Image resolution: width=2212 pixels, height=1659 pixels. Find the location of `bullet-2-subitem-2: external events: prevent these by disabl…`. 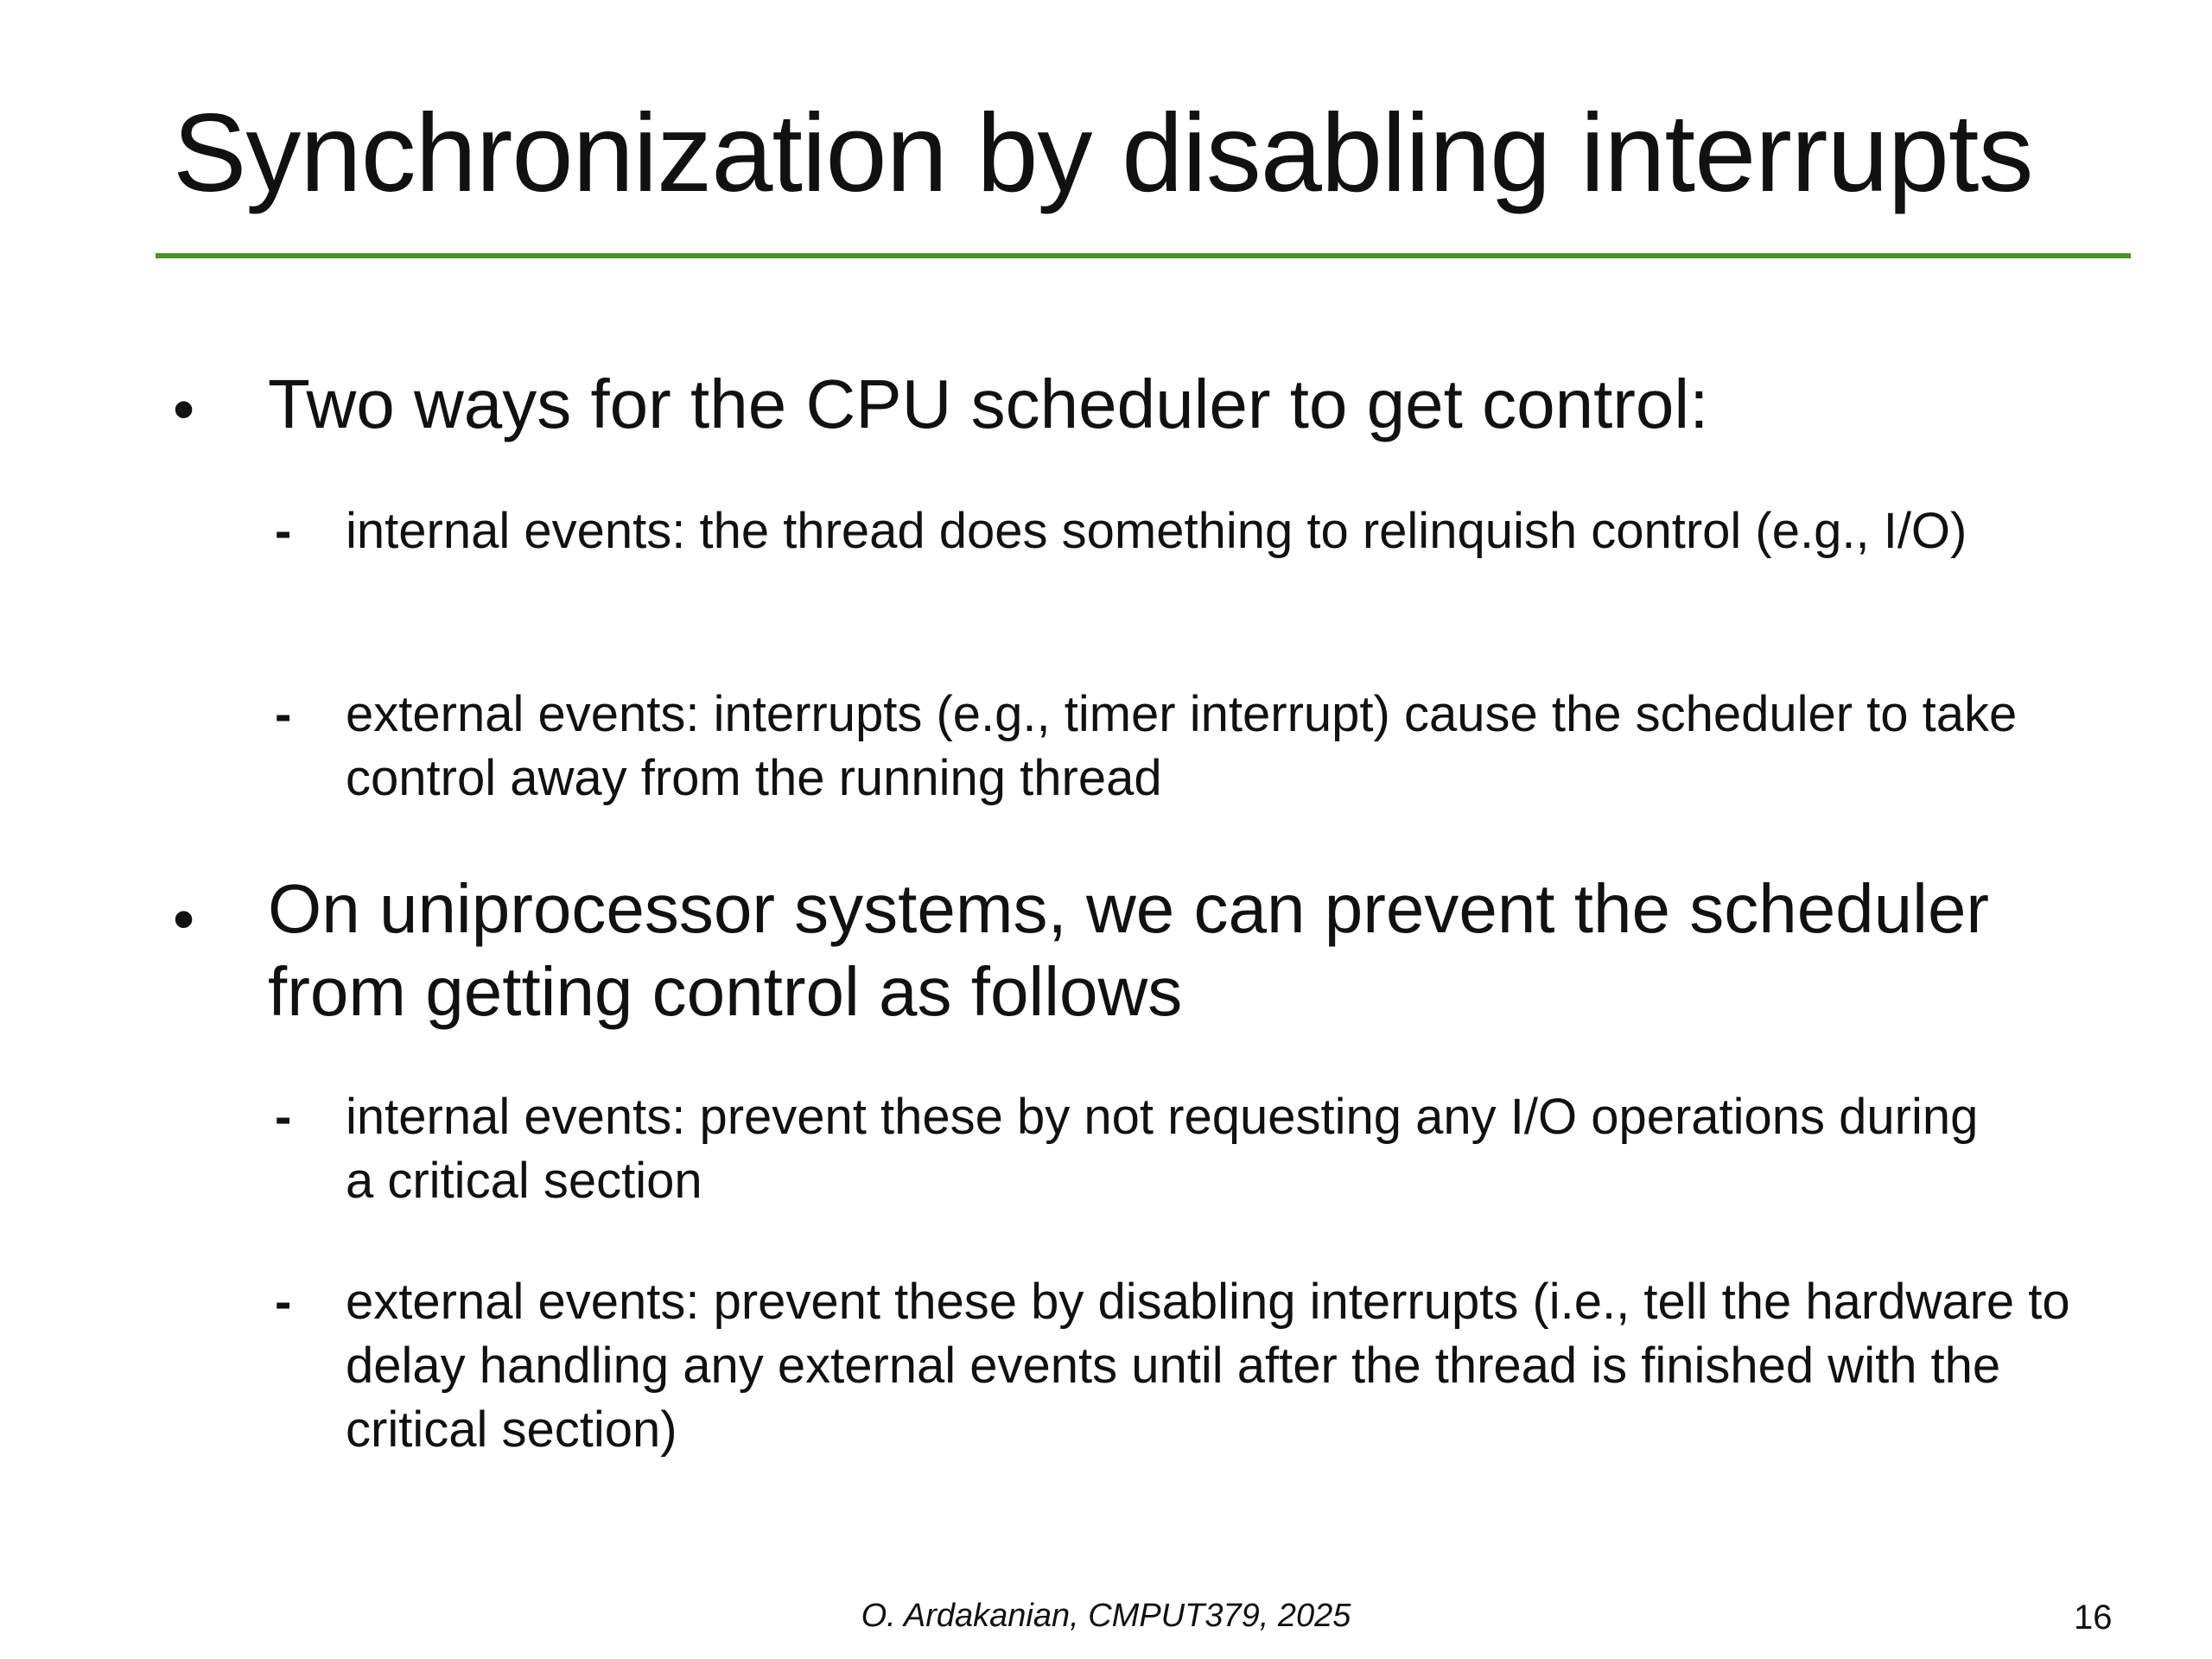

bullet-2-subitem-2: external events: prevent these by disabl… is located at coordinates (1208, 1366).